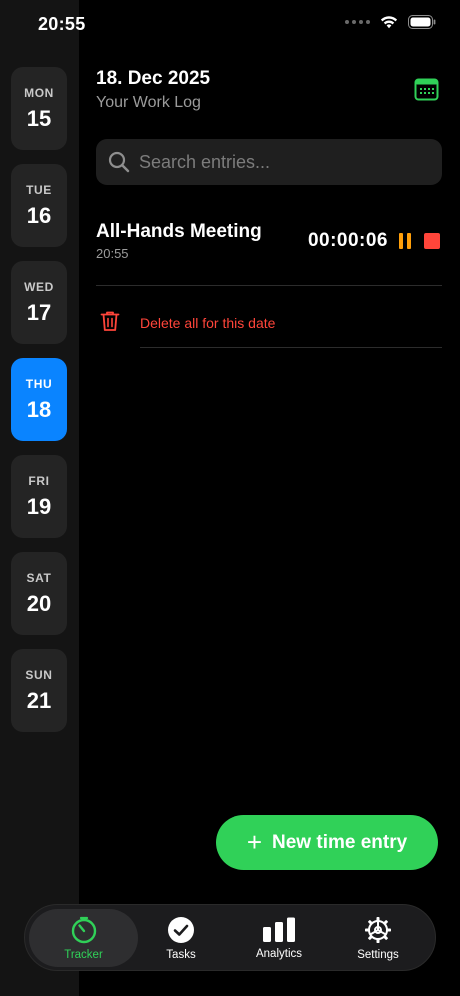 The height and width of the screenshot is (996, 460). What do you see at coordinates (39, 189) in the screenshot?
I see `day-of-week: TUE` at bounding box center [39, 189].